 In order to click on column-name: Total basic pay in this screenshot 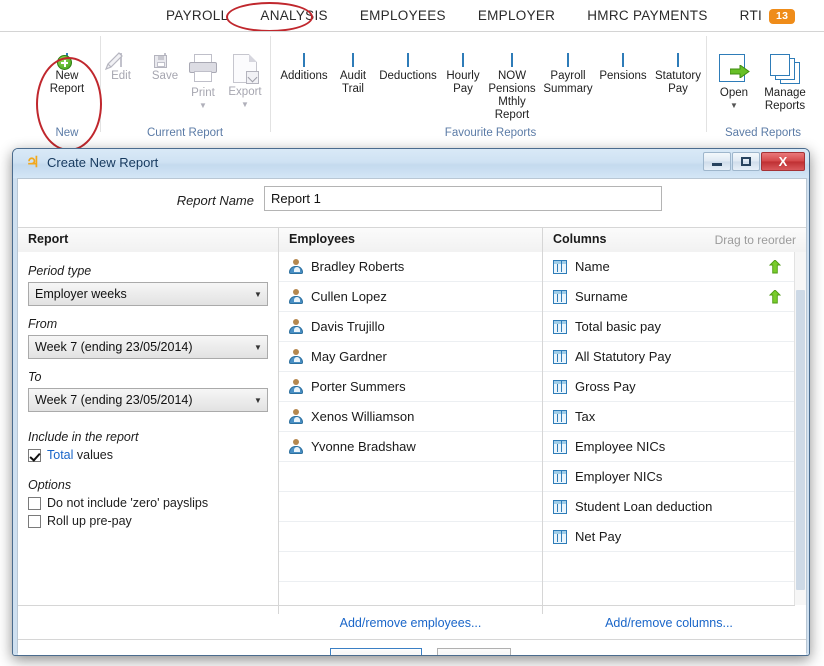, I will do `click(618, 326)`.